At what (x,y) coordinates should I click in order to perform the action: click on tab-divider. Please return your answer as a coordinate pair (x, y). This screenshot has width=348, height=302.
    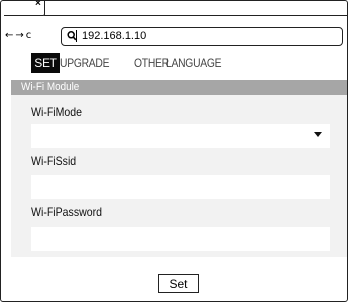
    Looking at the image, I should click on (195, 15).